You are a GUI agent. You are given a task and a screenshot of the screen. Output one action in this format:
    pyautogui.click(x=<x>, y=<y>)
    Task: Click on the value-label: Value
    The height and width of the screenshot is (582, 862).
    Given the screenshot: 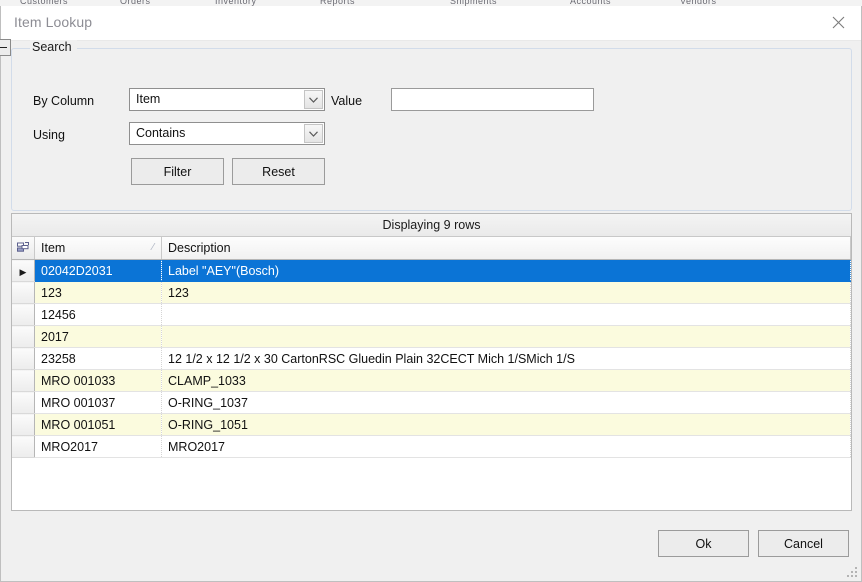 What is the action you would take?
    pyautogui.click(x=347, y=101)
    